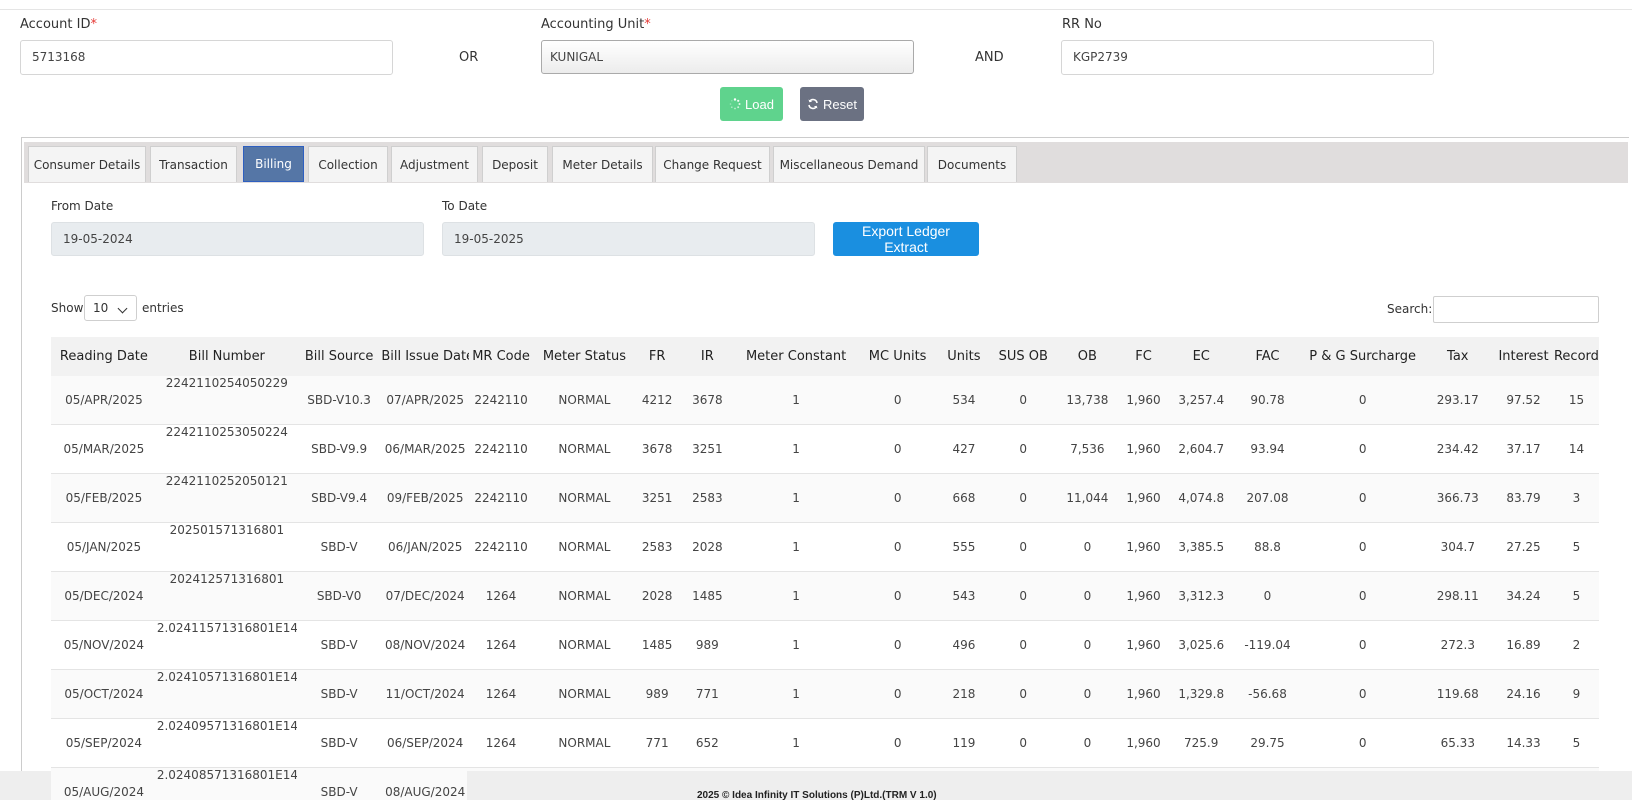 The height and width of the screenshot is (800, 1632). I want to click on table-cell: 11/OCT/2024, so click(425, 694).